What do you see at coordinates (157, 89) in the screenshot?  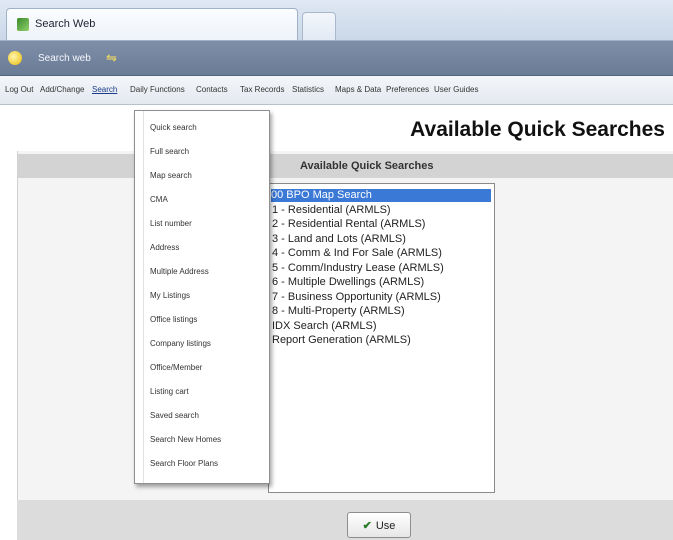 I see `menu-item-daily-functions: Daily Functions` at bounding box center [157, 89].